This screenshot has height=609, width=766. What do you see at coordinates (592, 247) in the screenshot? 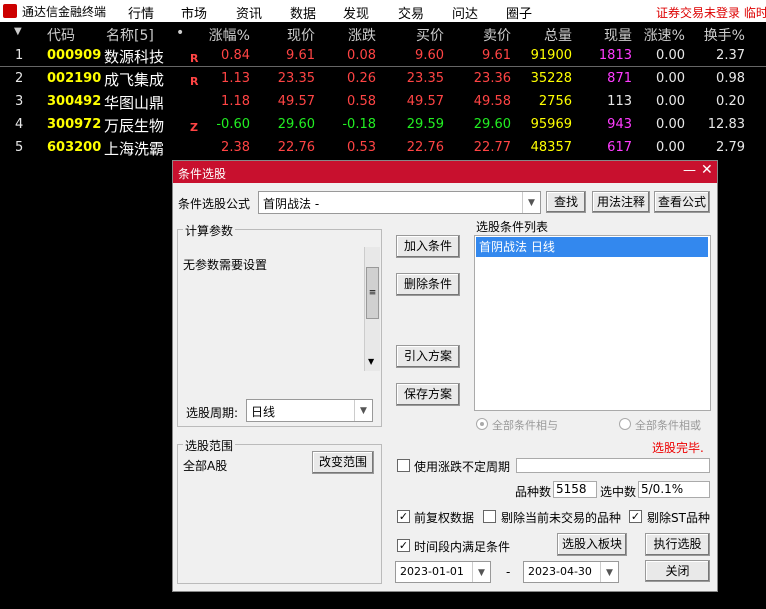
I see `condition-list-item: 首阴战法 日线` at bounding box center [592, 247].